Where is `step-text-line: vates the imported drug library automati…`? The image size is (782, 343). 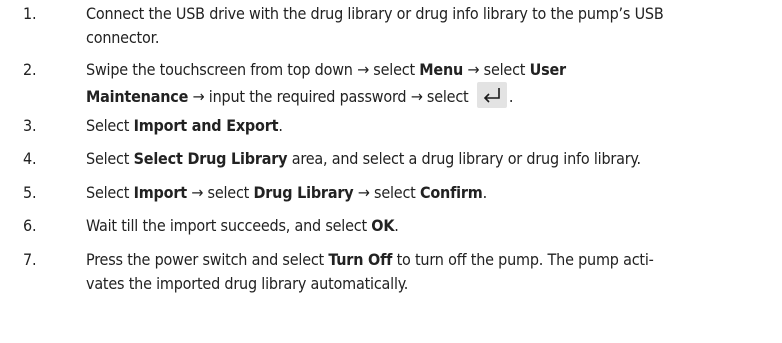 step-text-line: vates the imported drug library automati… is located at coordinates (247, 283).